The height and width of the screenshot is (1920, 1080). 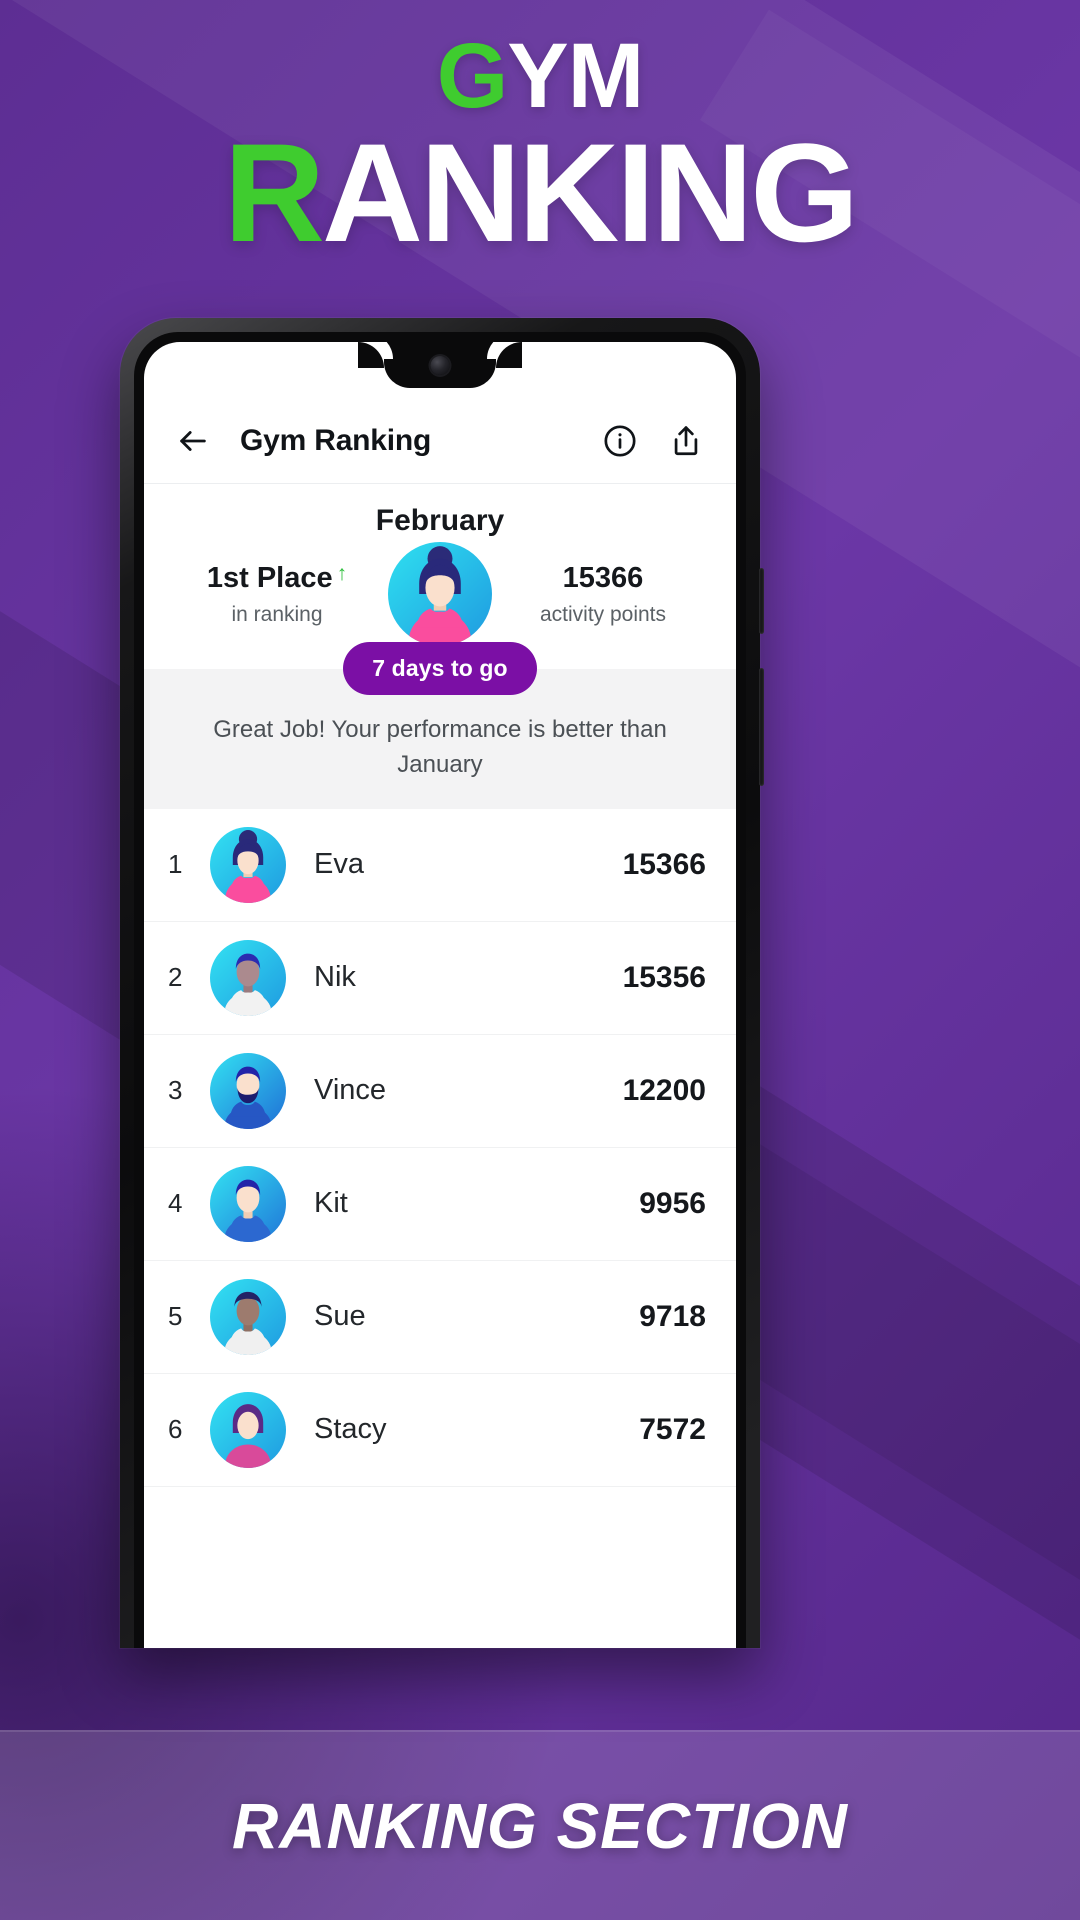 I want to click on table-row: 6 Stacy 7572, so click(x=440, y=1430).